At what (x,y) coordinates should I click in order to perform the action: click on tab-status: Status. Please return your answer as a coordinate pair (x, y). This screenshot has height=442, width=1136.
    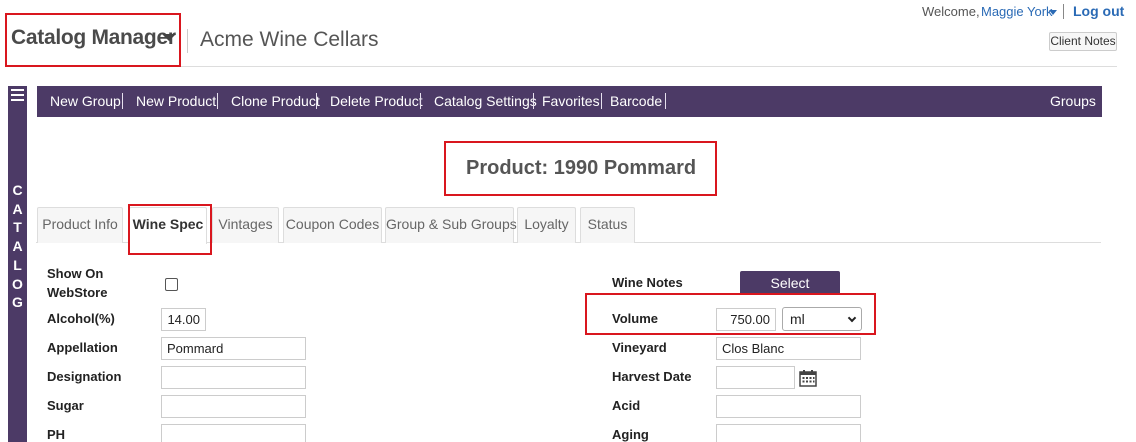
    Looking at the image, I should click on (607, 225).